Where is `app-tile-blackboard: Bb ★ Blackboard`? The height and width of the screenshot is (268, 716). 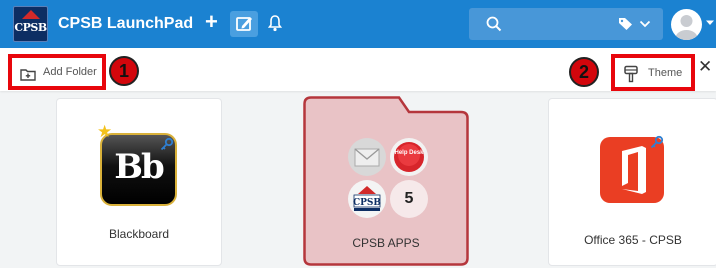
app-tile-blackboard: Bb ★ Blackboard is located at coordinates (139, 182).